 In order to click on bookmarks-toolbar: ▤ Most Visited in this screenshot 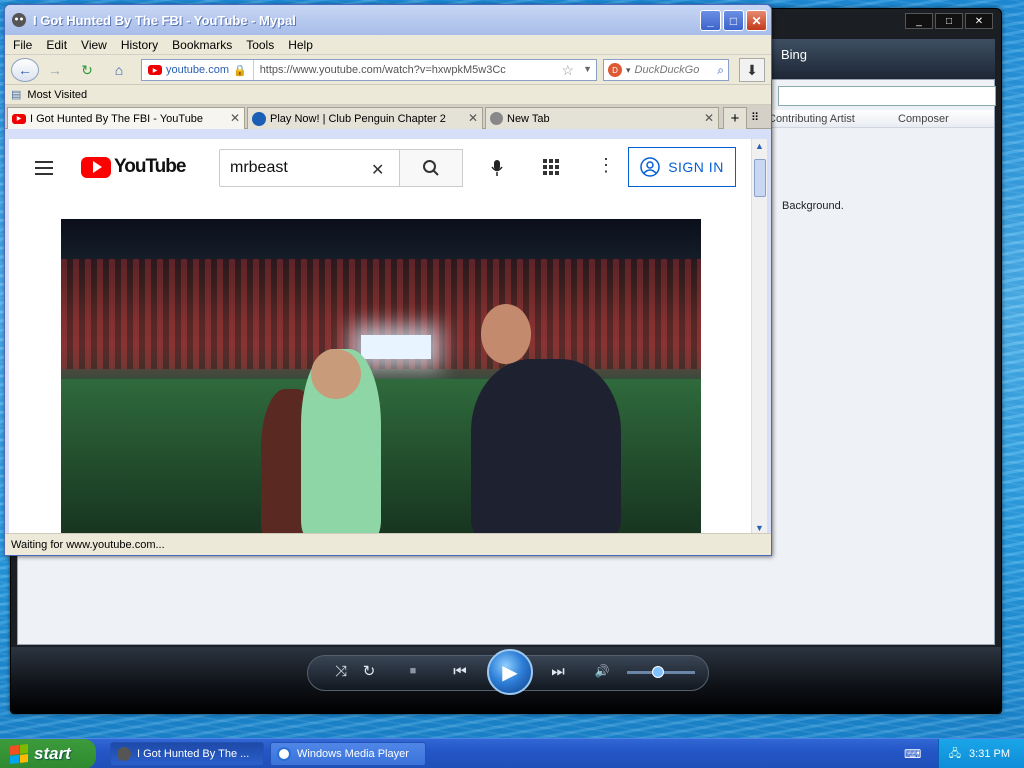, I will do `click(388, 95)`.